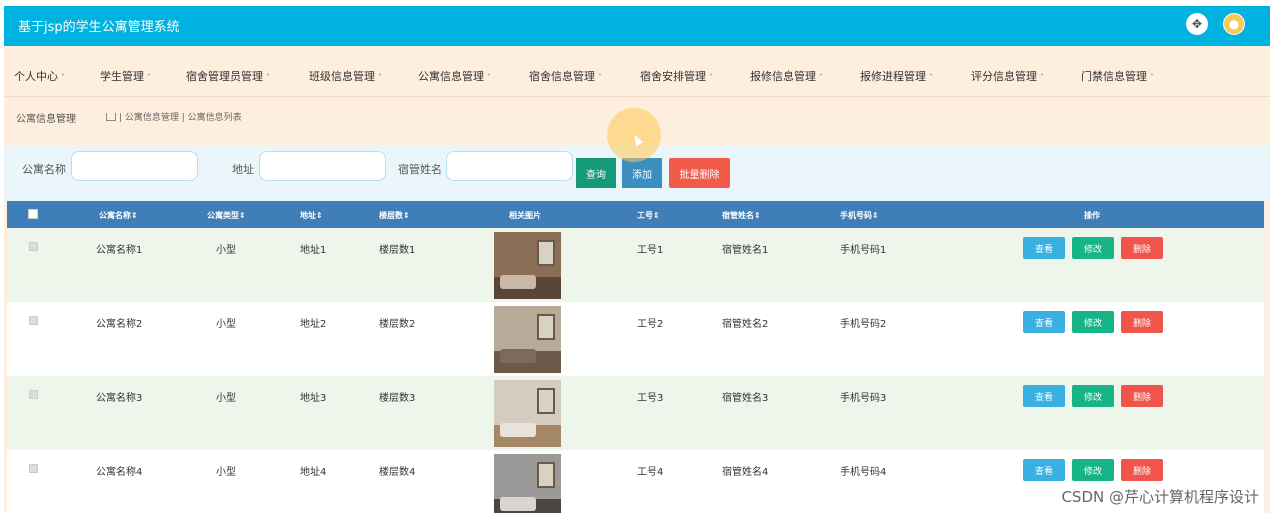 The image size is (1275, 513). What do you see at coordinates (226, 215) in the screenshot?
I see `column-header: 公寓类型⇕` at bounding box center [226, 215].